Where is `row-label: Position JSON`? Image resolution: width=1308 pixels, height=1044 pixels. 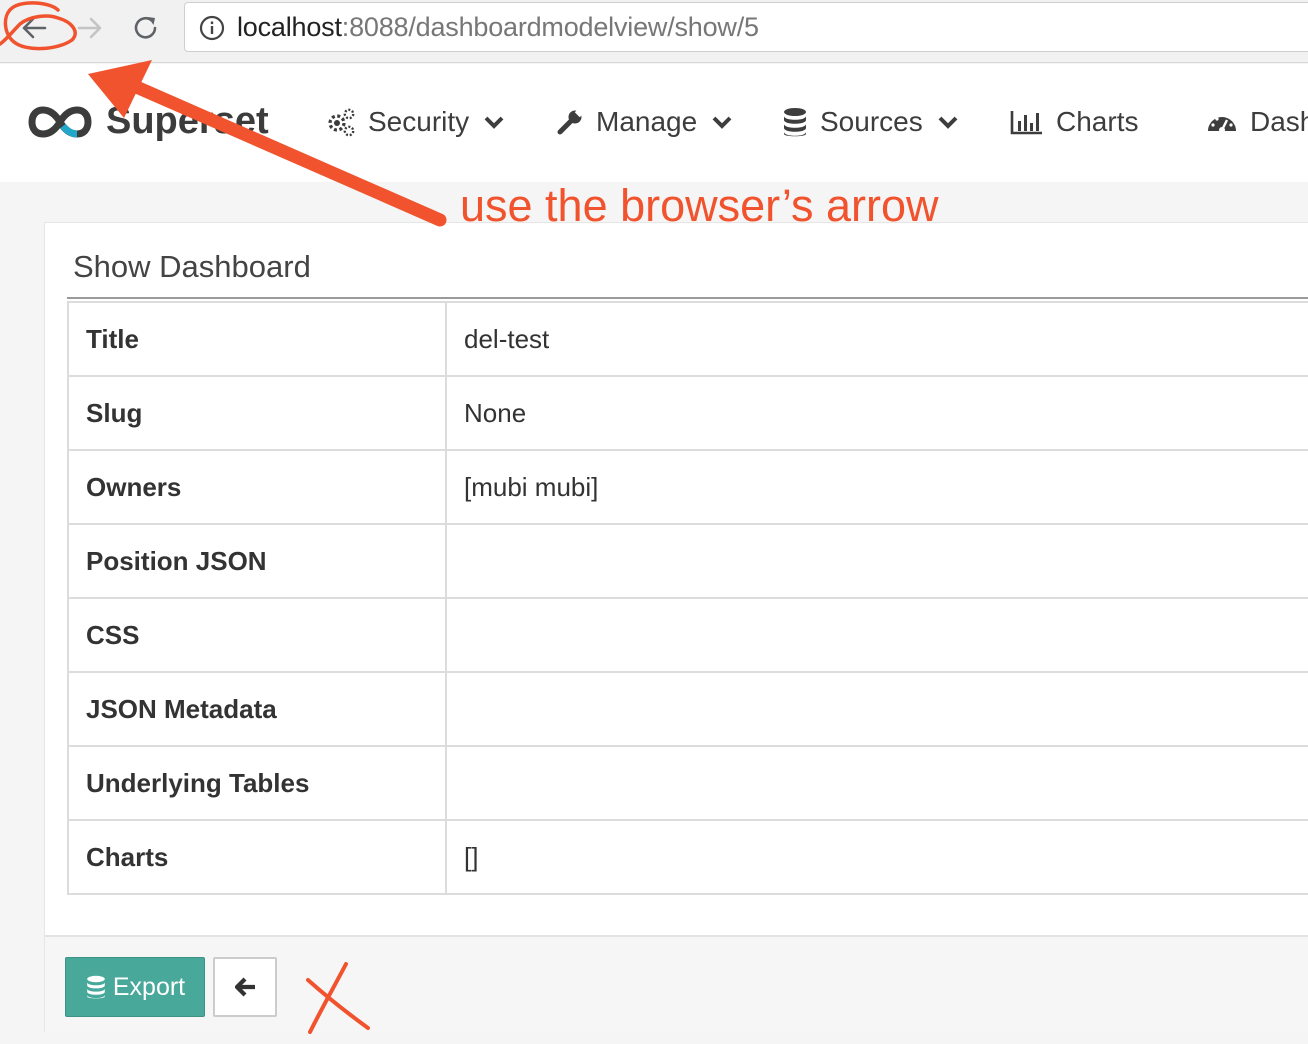
row-label: Position JSON is located at coordinates (257, 561).